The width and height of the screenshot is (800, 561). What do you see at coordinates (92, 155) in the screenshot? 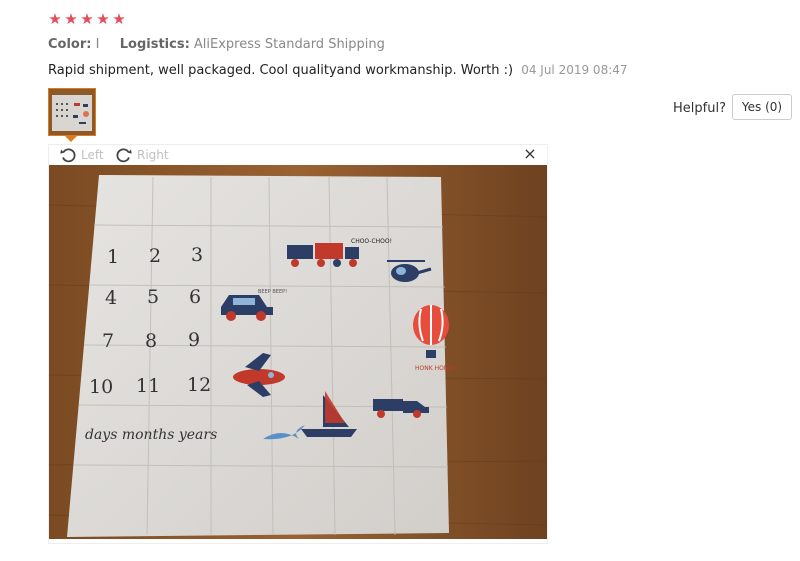
I see `rotate-left-label: Left` at bounding box center [92, 155].